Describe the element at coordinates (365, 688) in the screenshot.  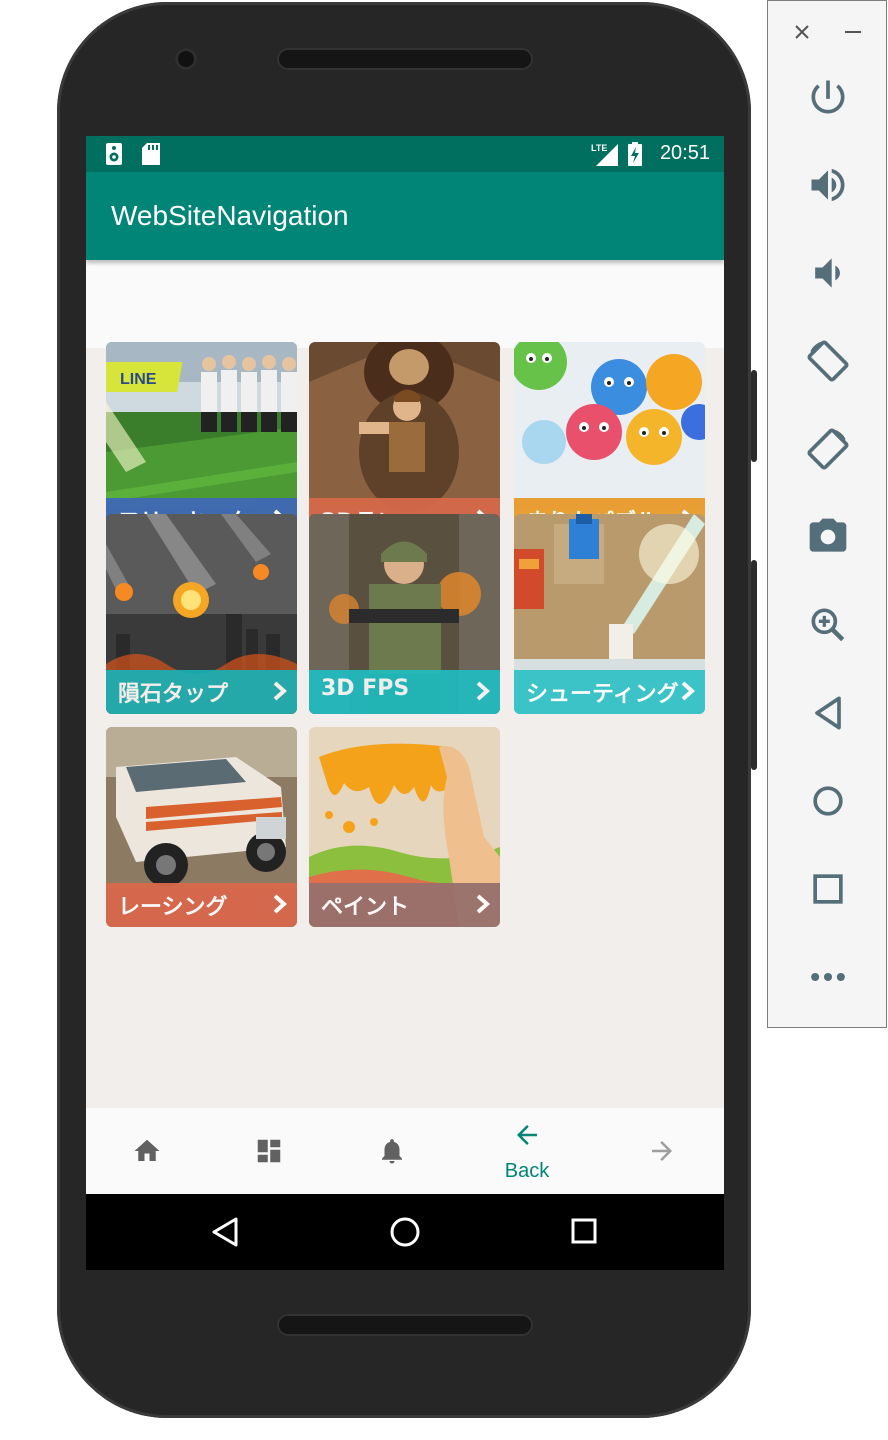
I see `tile-label: 3D FPS` at that location.